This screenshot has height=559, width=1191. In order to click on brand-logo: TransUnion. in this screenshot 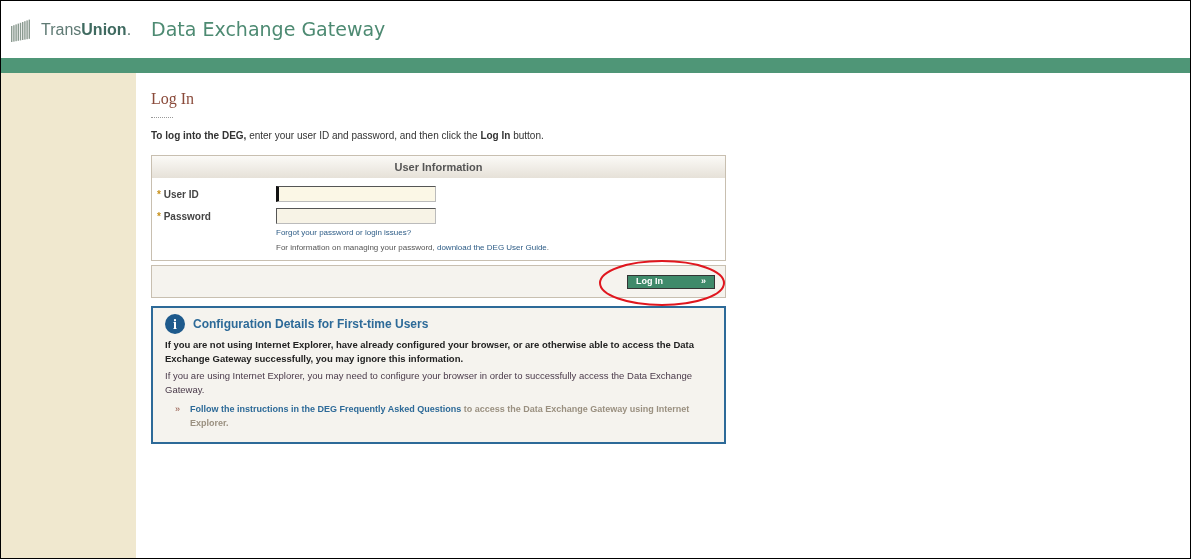, I will do `click(86, 29)`.